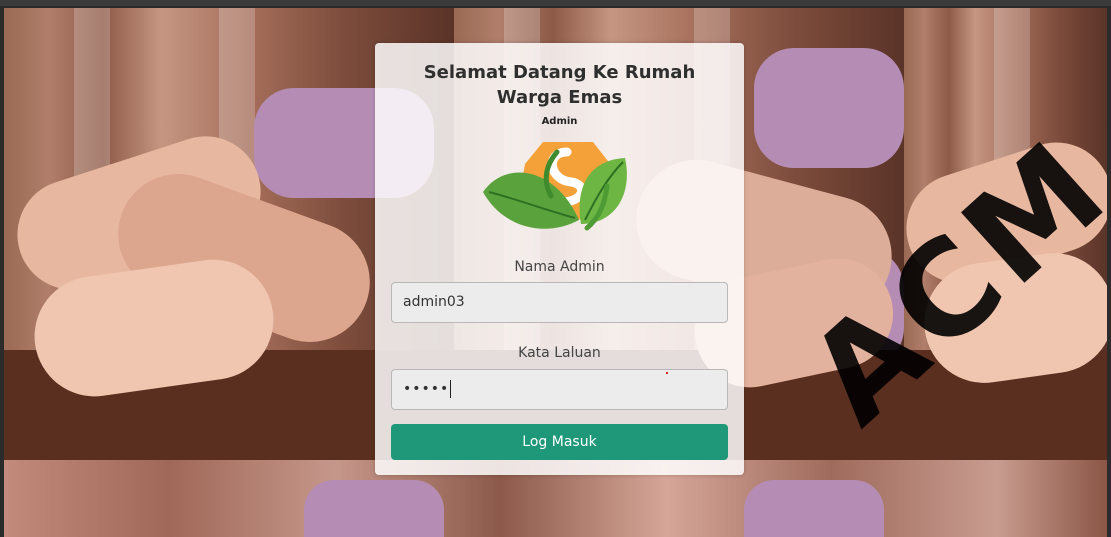 The image size is (1111, 537). Describe the element at coordinates (559, 267) in the screenshot. I see `username-label: Nama Admin` at that location.